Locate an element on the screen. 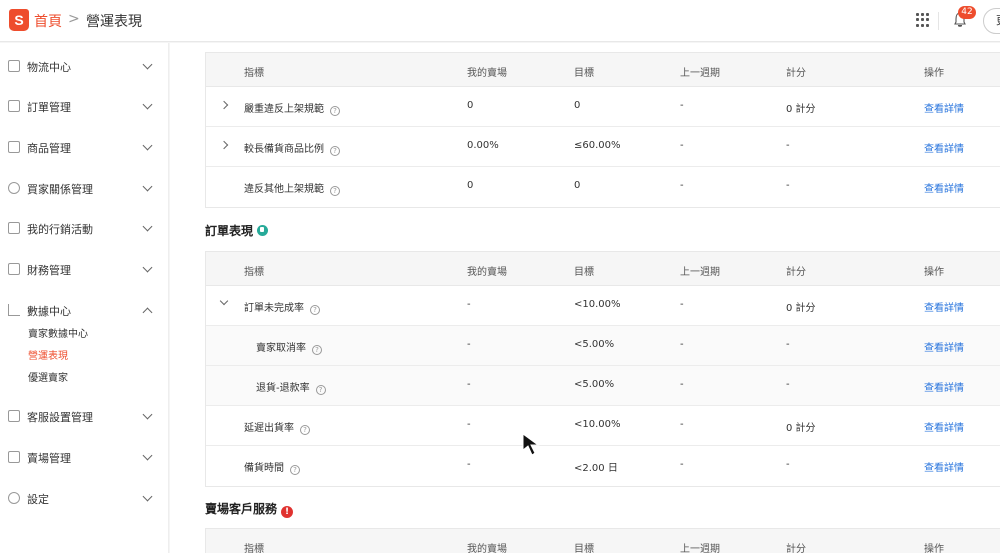 Image resolution: width=1000 pixels, height=553 pixels. sidebar-item-logistics: 物流中心 is located at coordinates (84, 66).